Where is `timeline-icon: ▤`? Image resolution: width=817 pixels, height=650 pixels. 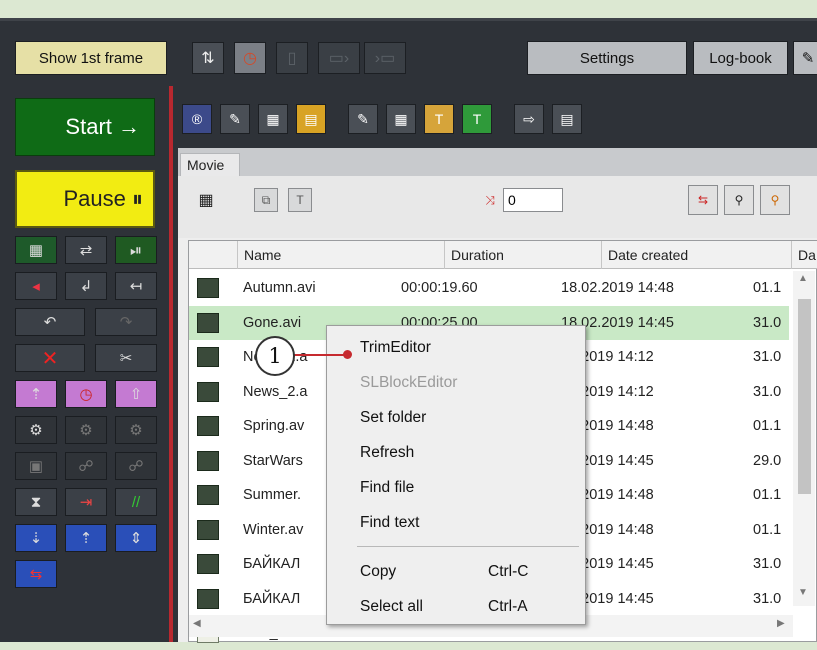
timeline-icon: ▤ is located at coordinates (311, 119).